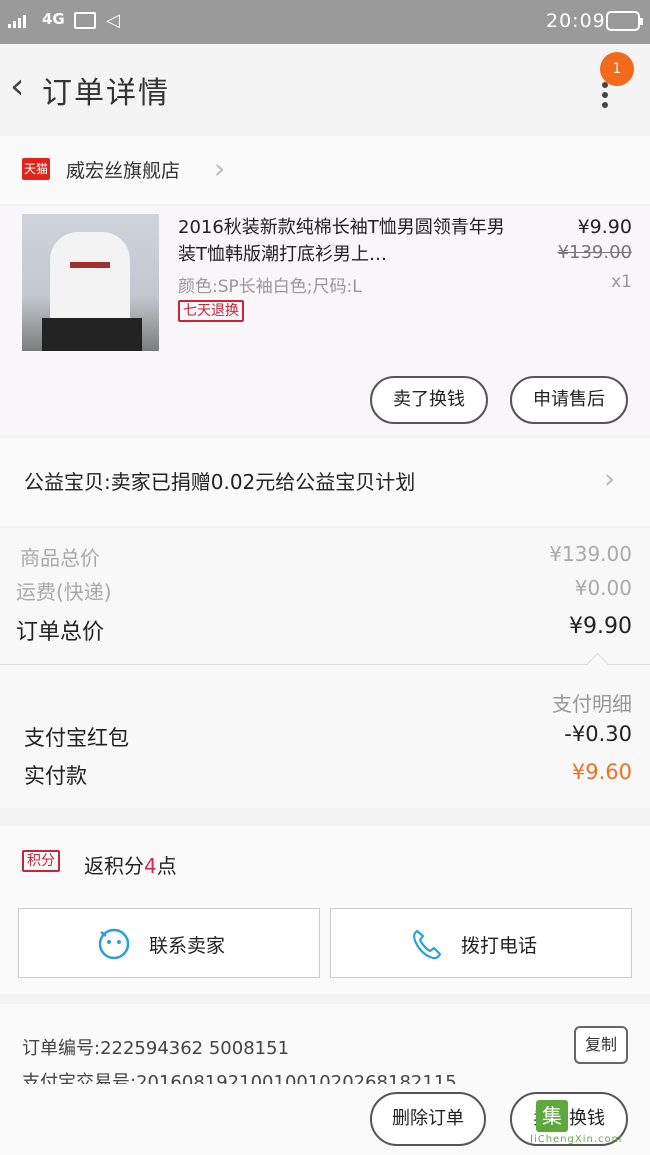 This screenshot has height=1155, width=650. What do you see at coordinates (601, 772) in the screenshot?
I see `actual-paid-value: ¥9.60` at bounding box center [601, 772].